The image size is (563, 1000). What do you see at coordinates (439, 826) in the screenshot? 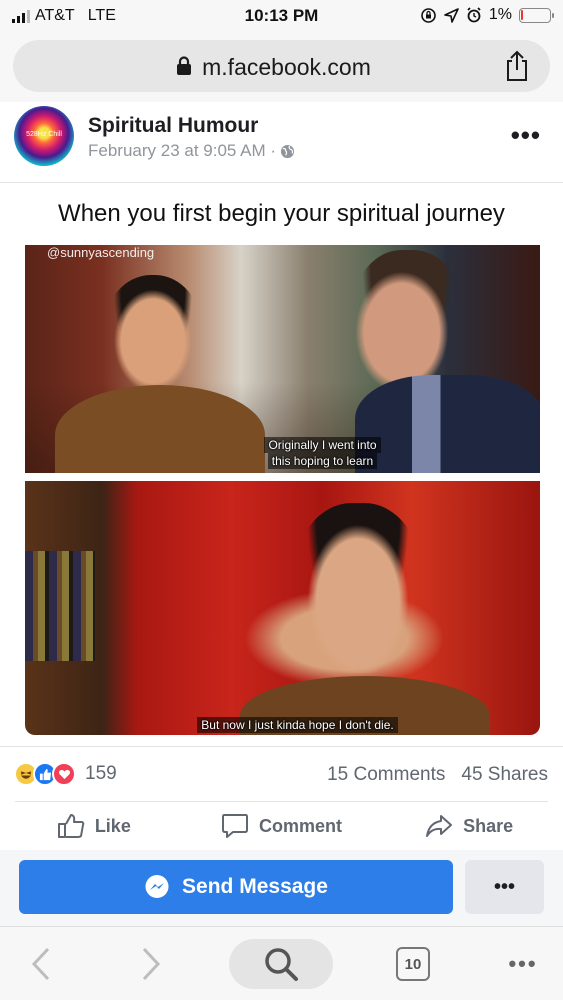
I see `share-arrow-icon` at bounding box center [439, 826].